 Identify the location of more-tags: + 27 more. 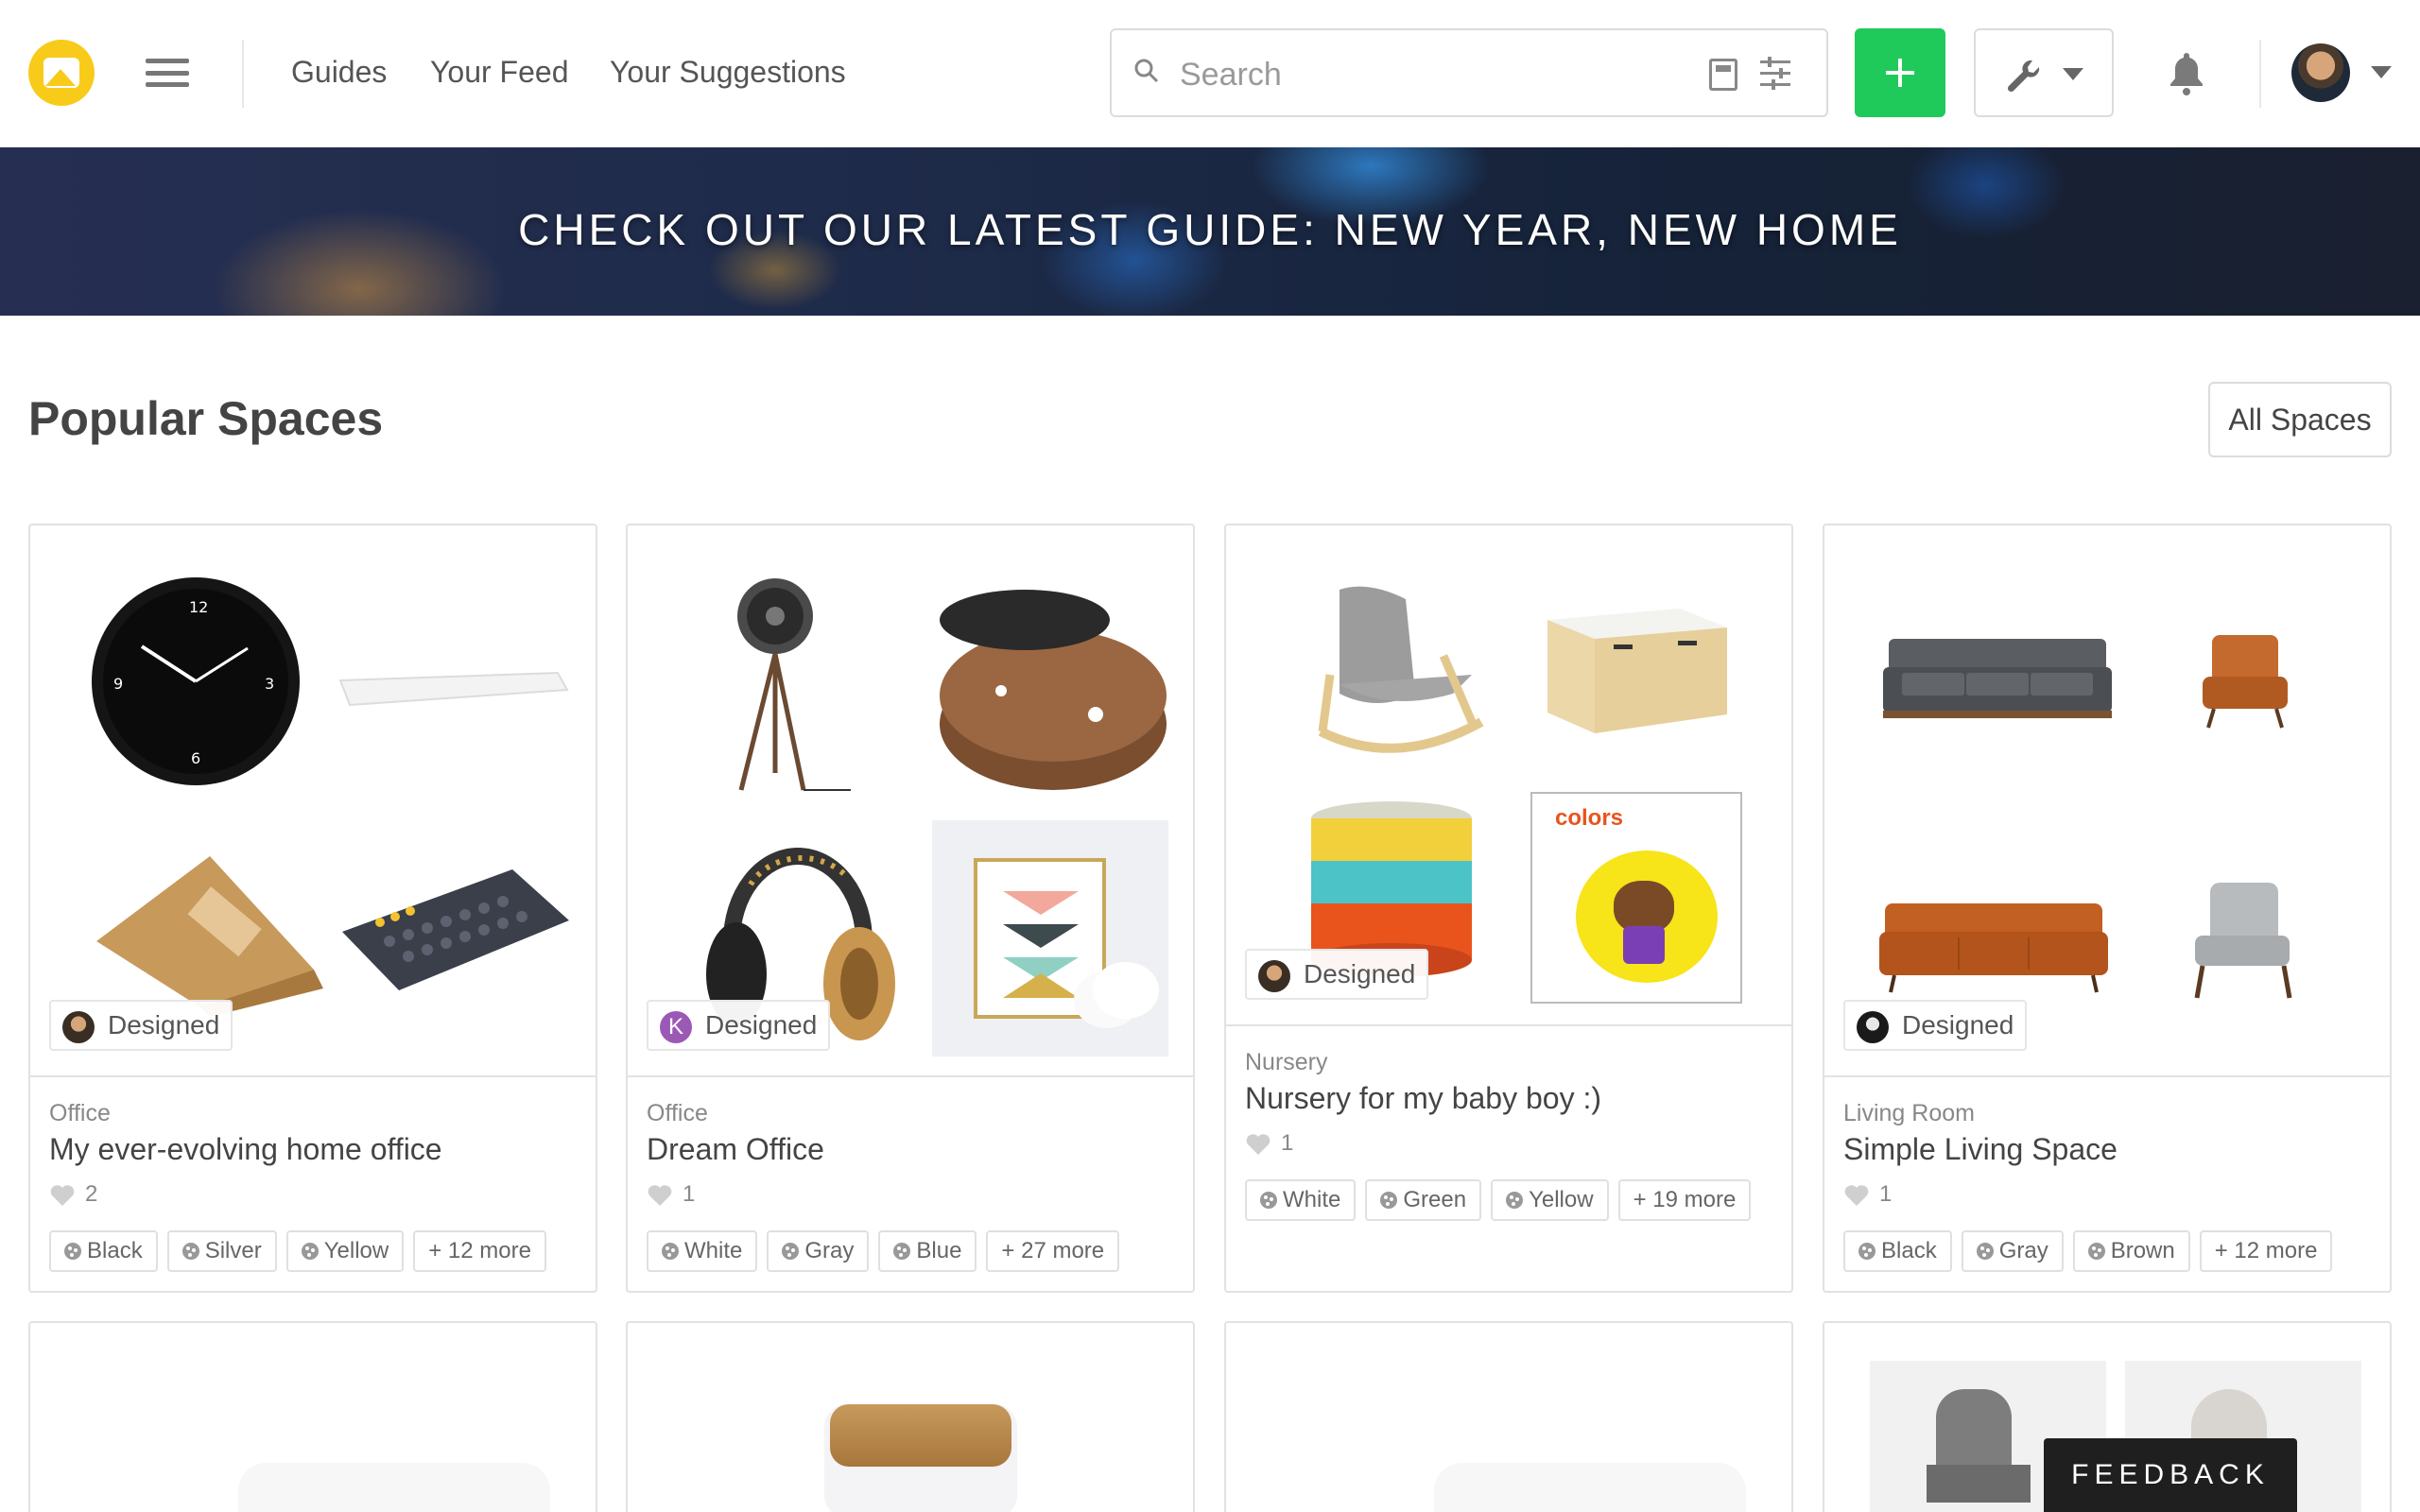
(1053, 1251).